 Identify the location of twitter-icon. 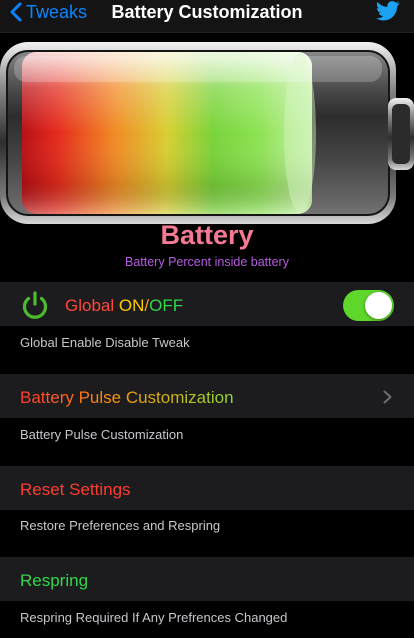
(388, 11).